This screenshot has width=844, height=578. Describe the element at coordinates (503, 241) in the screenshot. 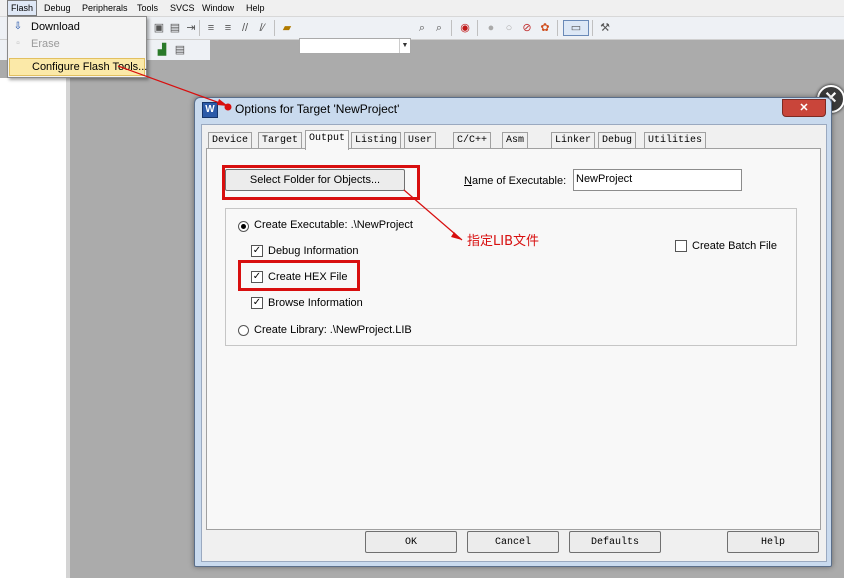

I see `annotation-text: 指定LIB文件` at that location.